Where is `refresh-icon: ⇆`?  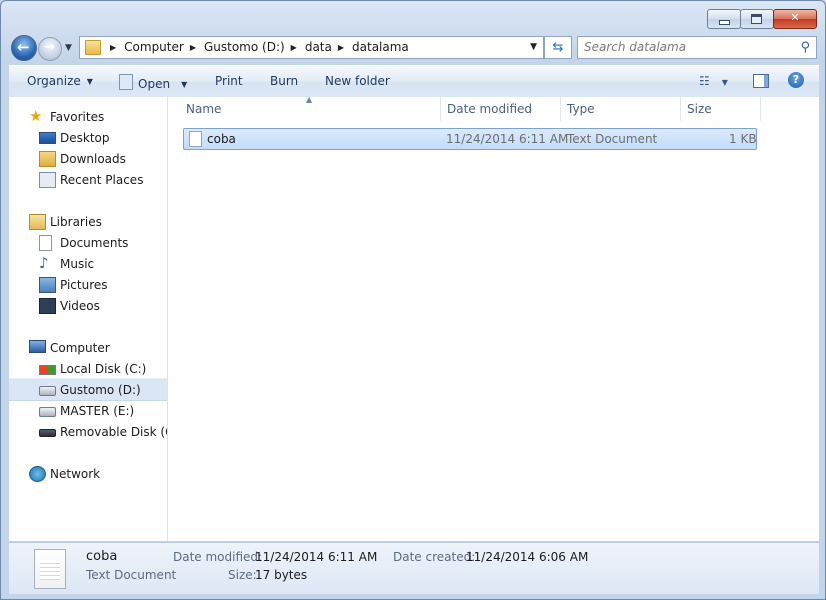
refresh-icon: ⇆ is located at coordinates (558, 47).